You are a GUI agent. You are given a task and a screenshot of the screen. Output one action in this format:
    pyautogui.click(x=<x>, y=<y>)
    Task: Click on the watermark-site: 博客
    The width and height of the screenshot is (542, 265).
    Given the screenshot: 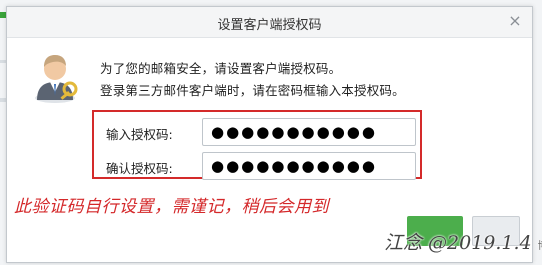 What is the action you would take?
    pyautogui.click(x=540, y=246)
    